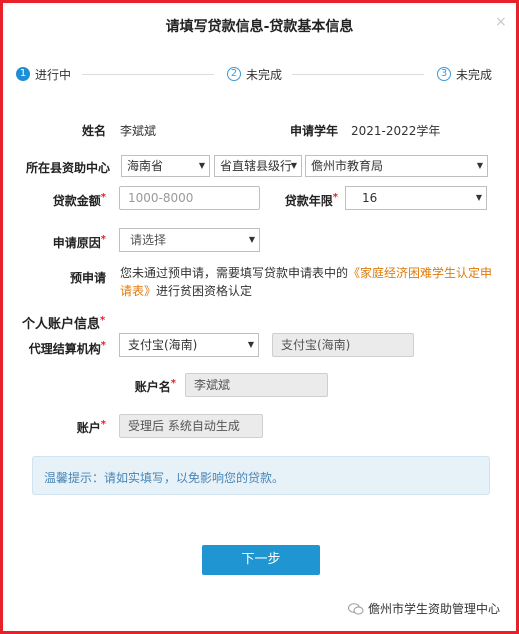 The image size is (519, 634). What do you see at coordinates (87, 278) in the screenshot?
I see `pre-label: 预申请` at bounding box center [87, 278].